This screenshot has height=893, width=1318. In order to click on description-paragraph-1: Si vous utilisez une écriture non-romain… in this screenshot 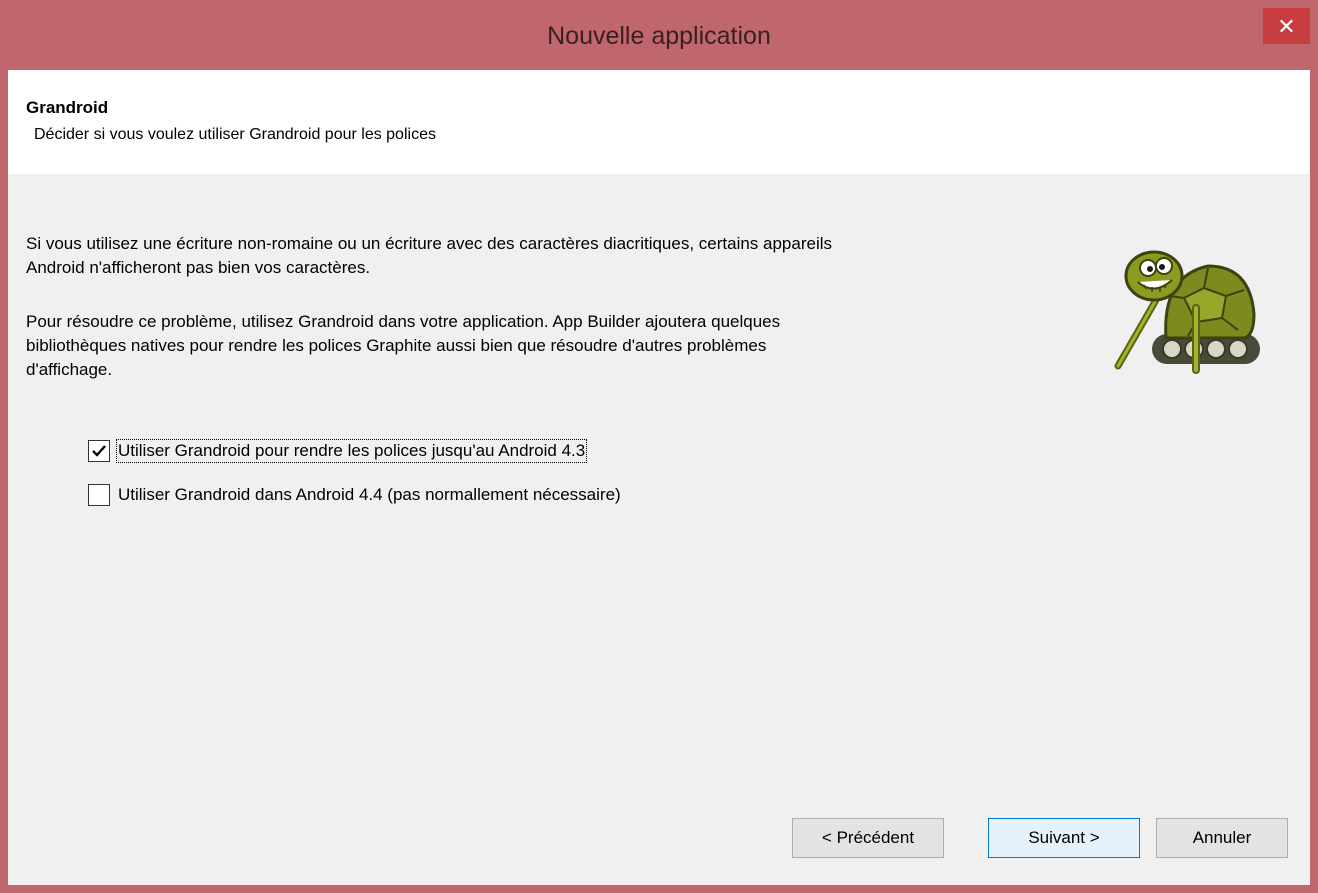, I will do `click(566, 256)`.